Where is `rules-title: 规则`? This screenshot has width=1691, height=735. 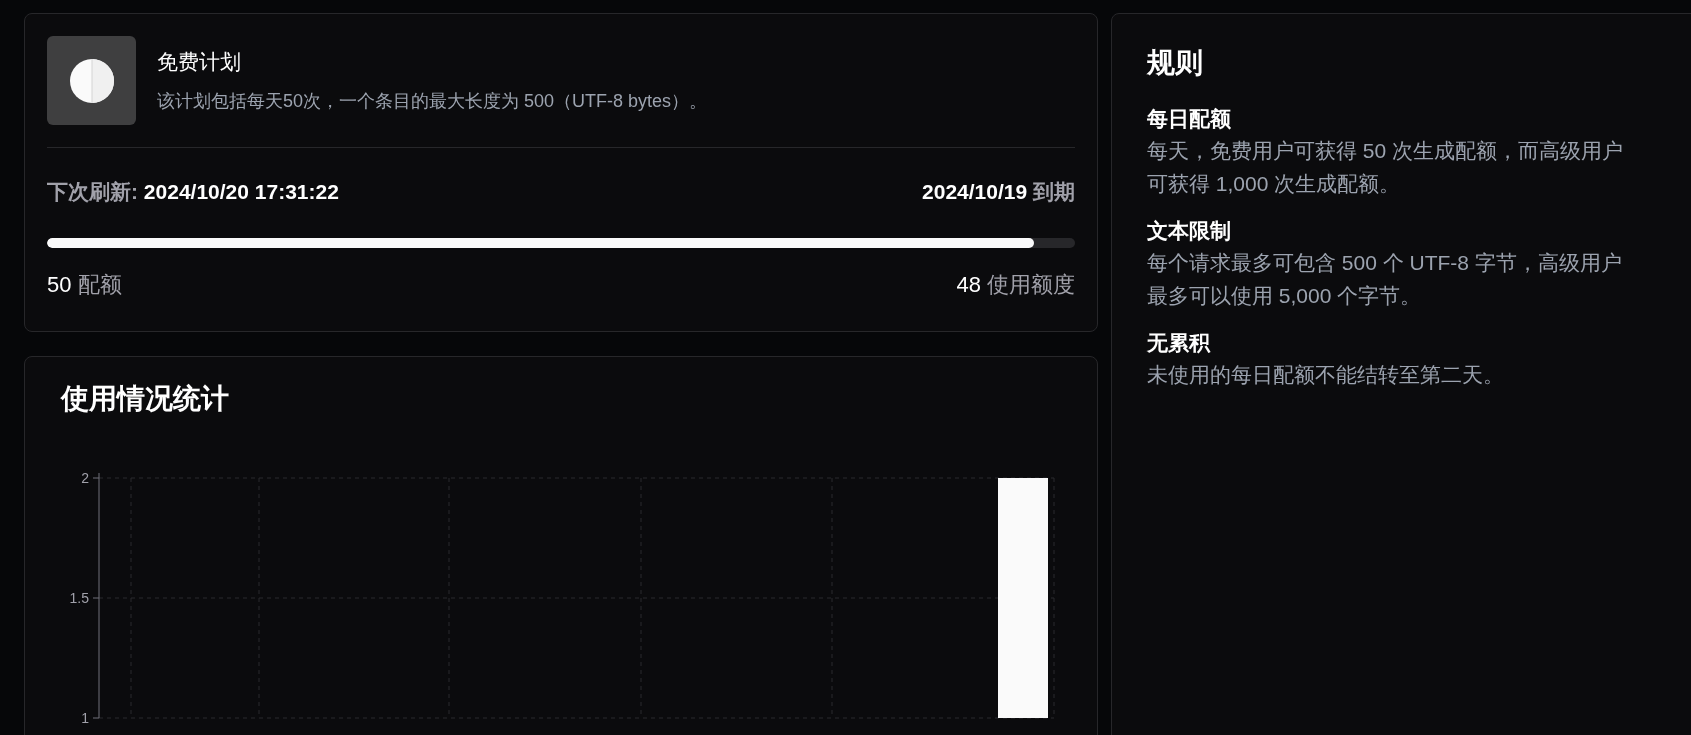 rules-title: 规则 is located at coordinates (1175, 63).